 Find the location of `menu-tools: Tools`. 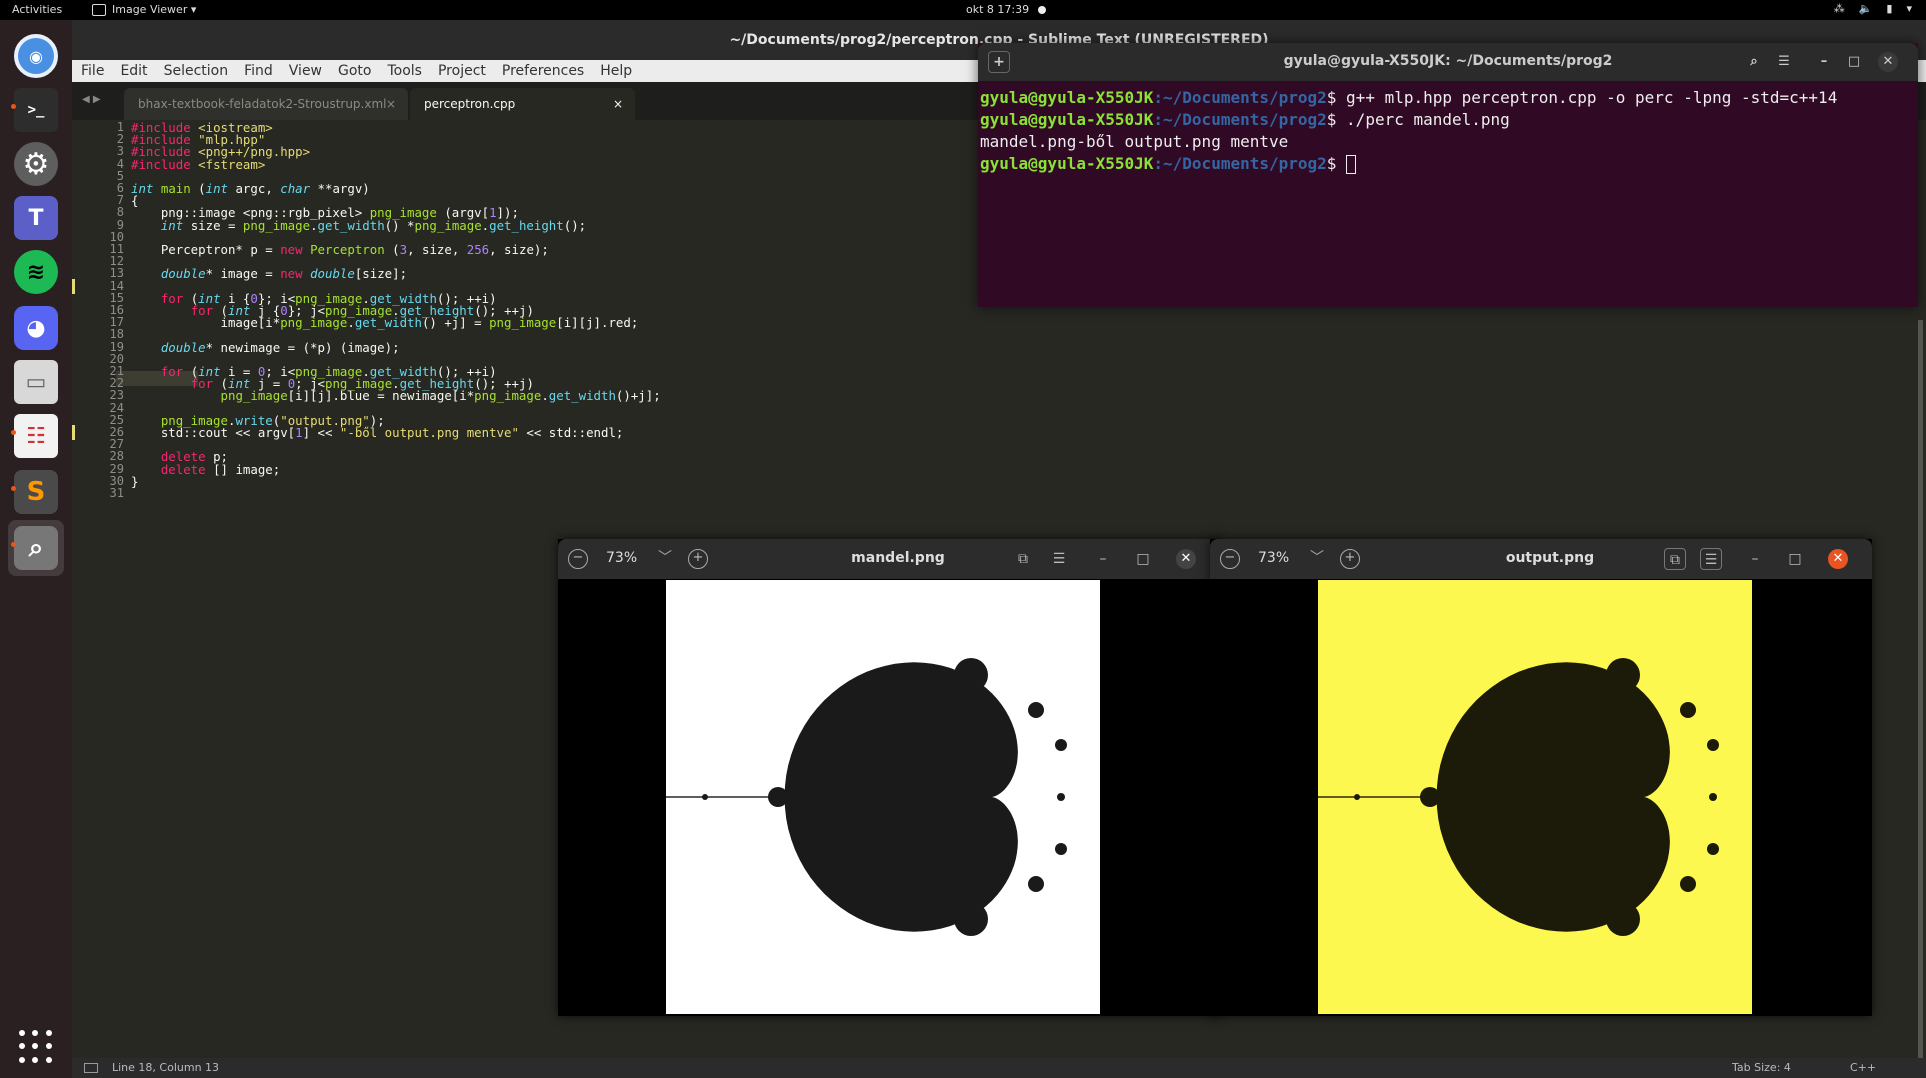

menu-tools: Tools is located at coordinates (404, 71).